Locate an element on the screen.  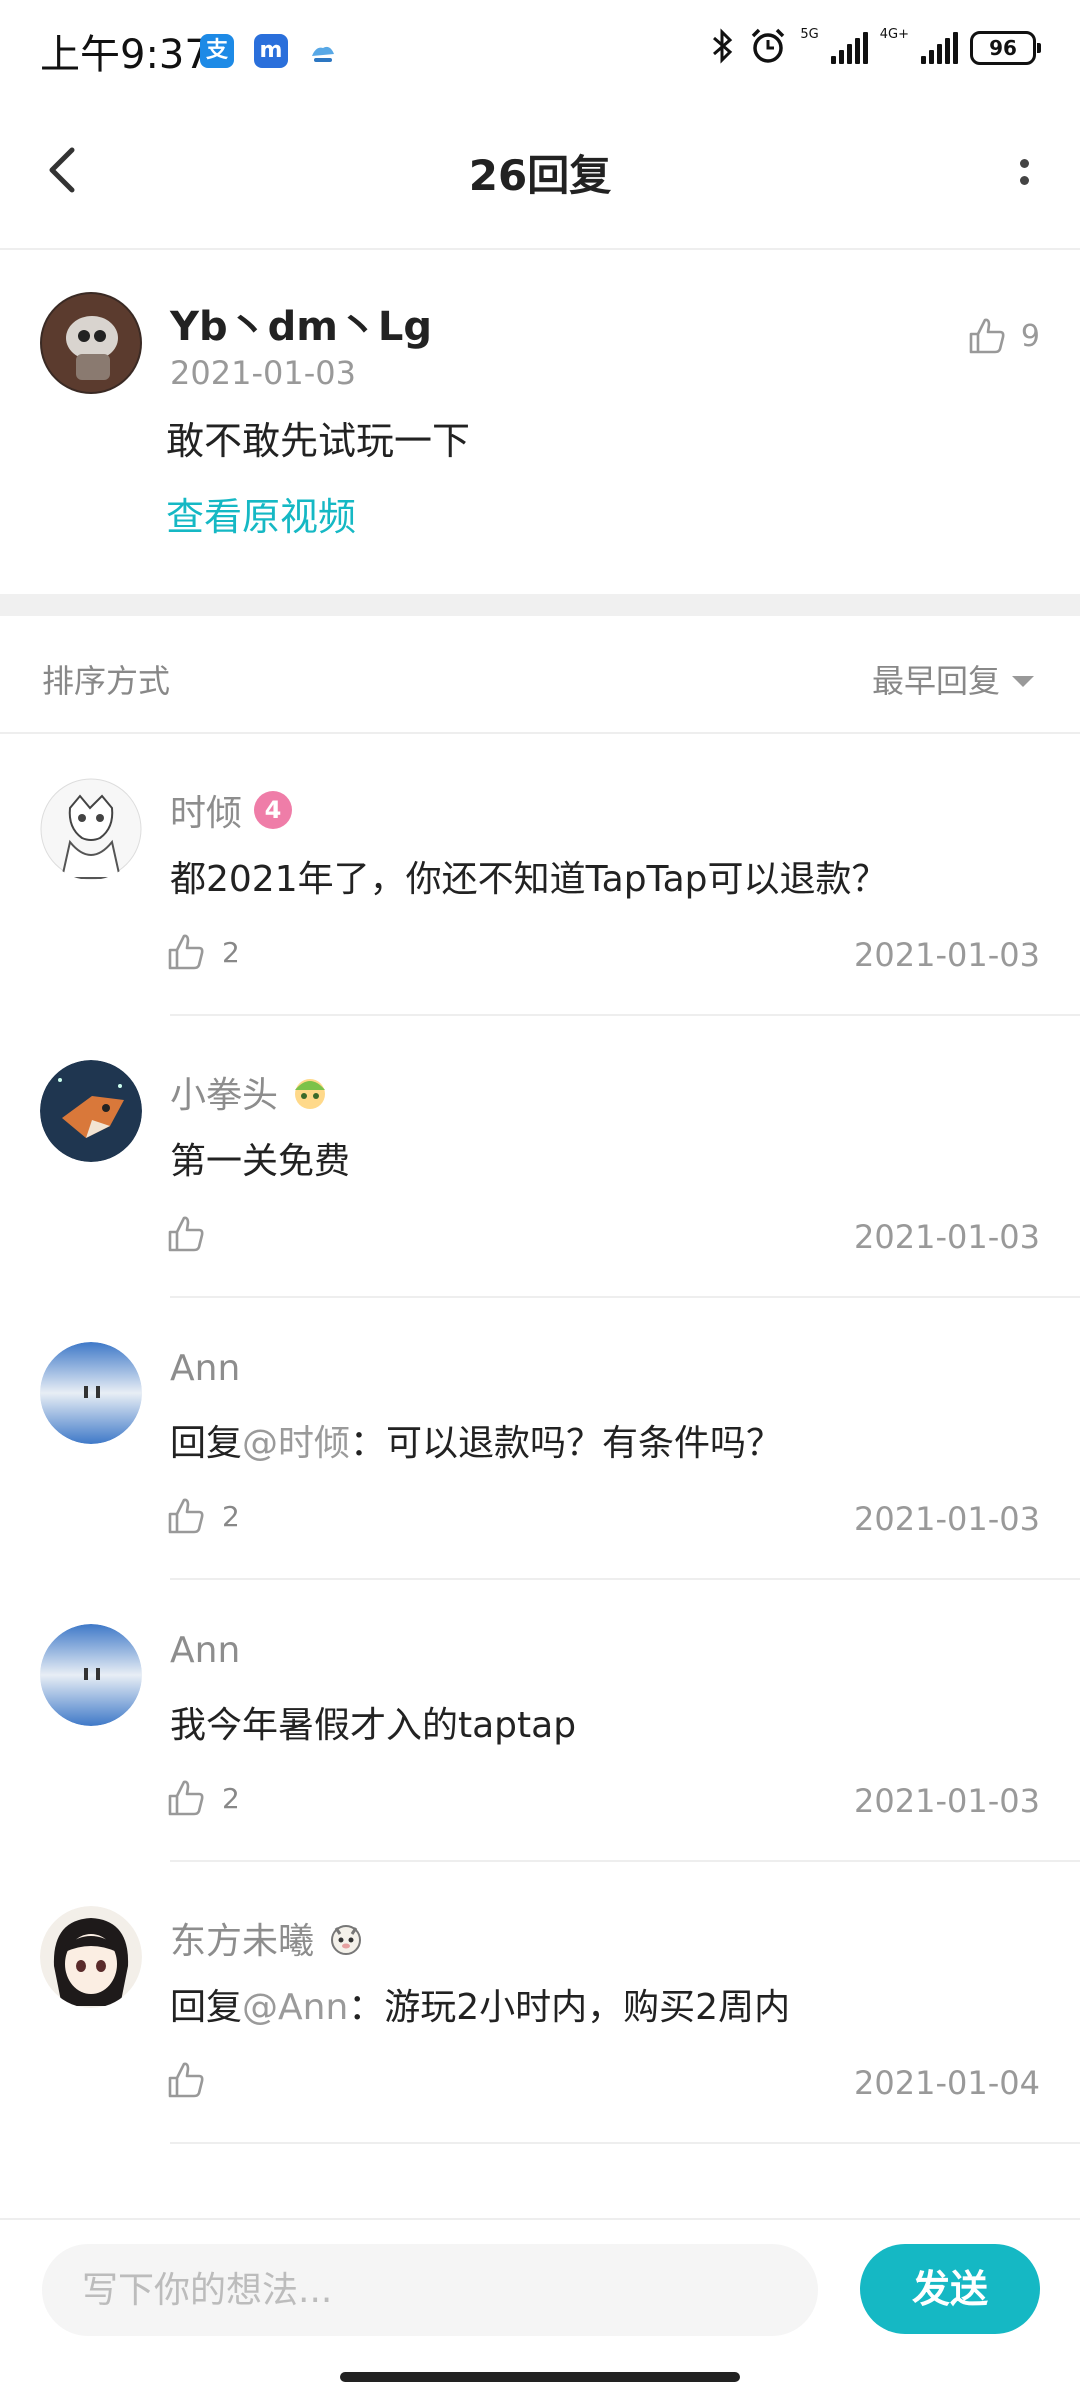
level-badge: 4 is located at coordinates (273, 810).